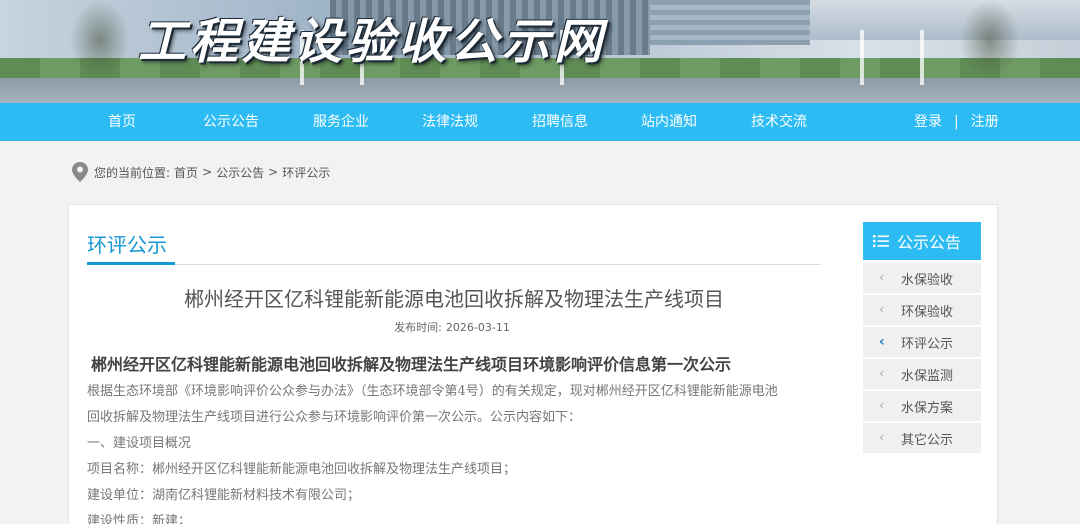  Describe the element at coordinates (139, 443) in the screenshot. I see `article-paragraph: 一、建设项目概况` at that location.